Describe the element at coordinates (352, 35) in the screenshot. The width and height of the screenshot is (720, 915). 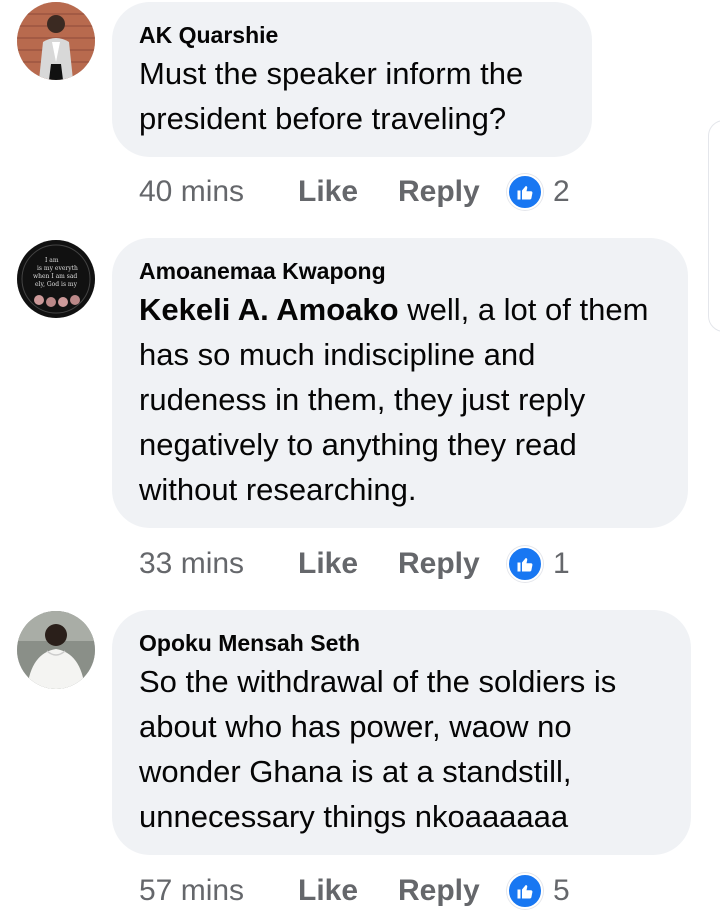
I see `comment-author: AK Quarshie` at that location.